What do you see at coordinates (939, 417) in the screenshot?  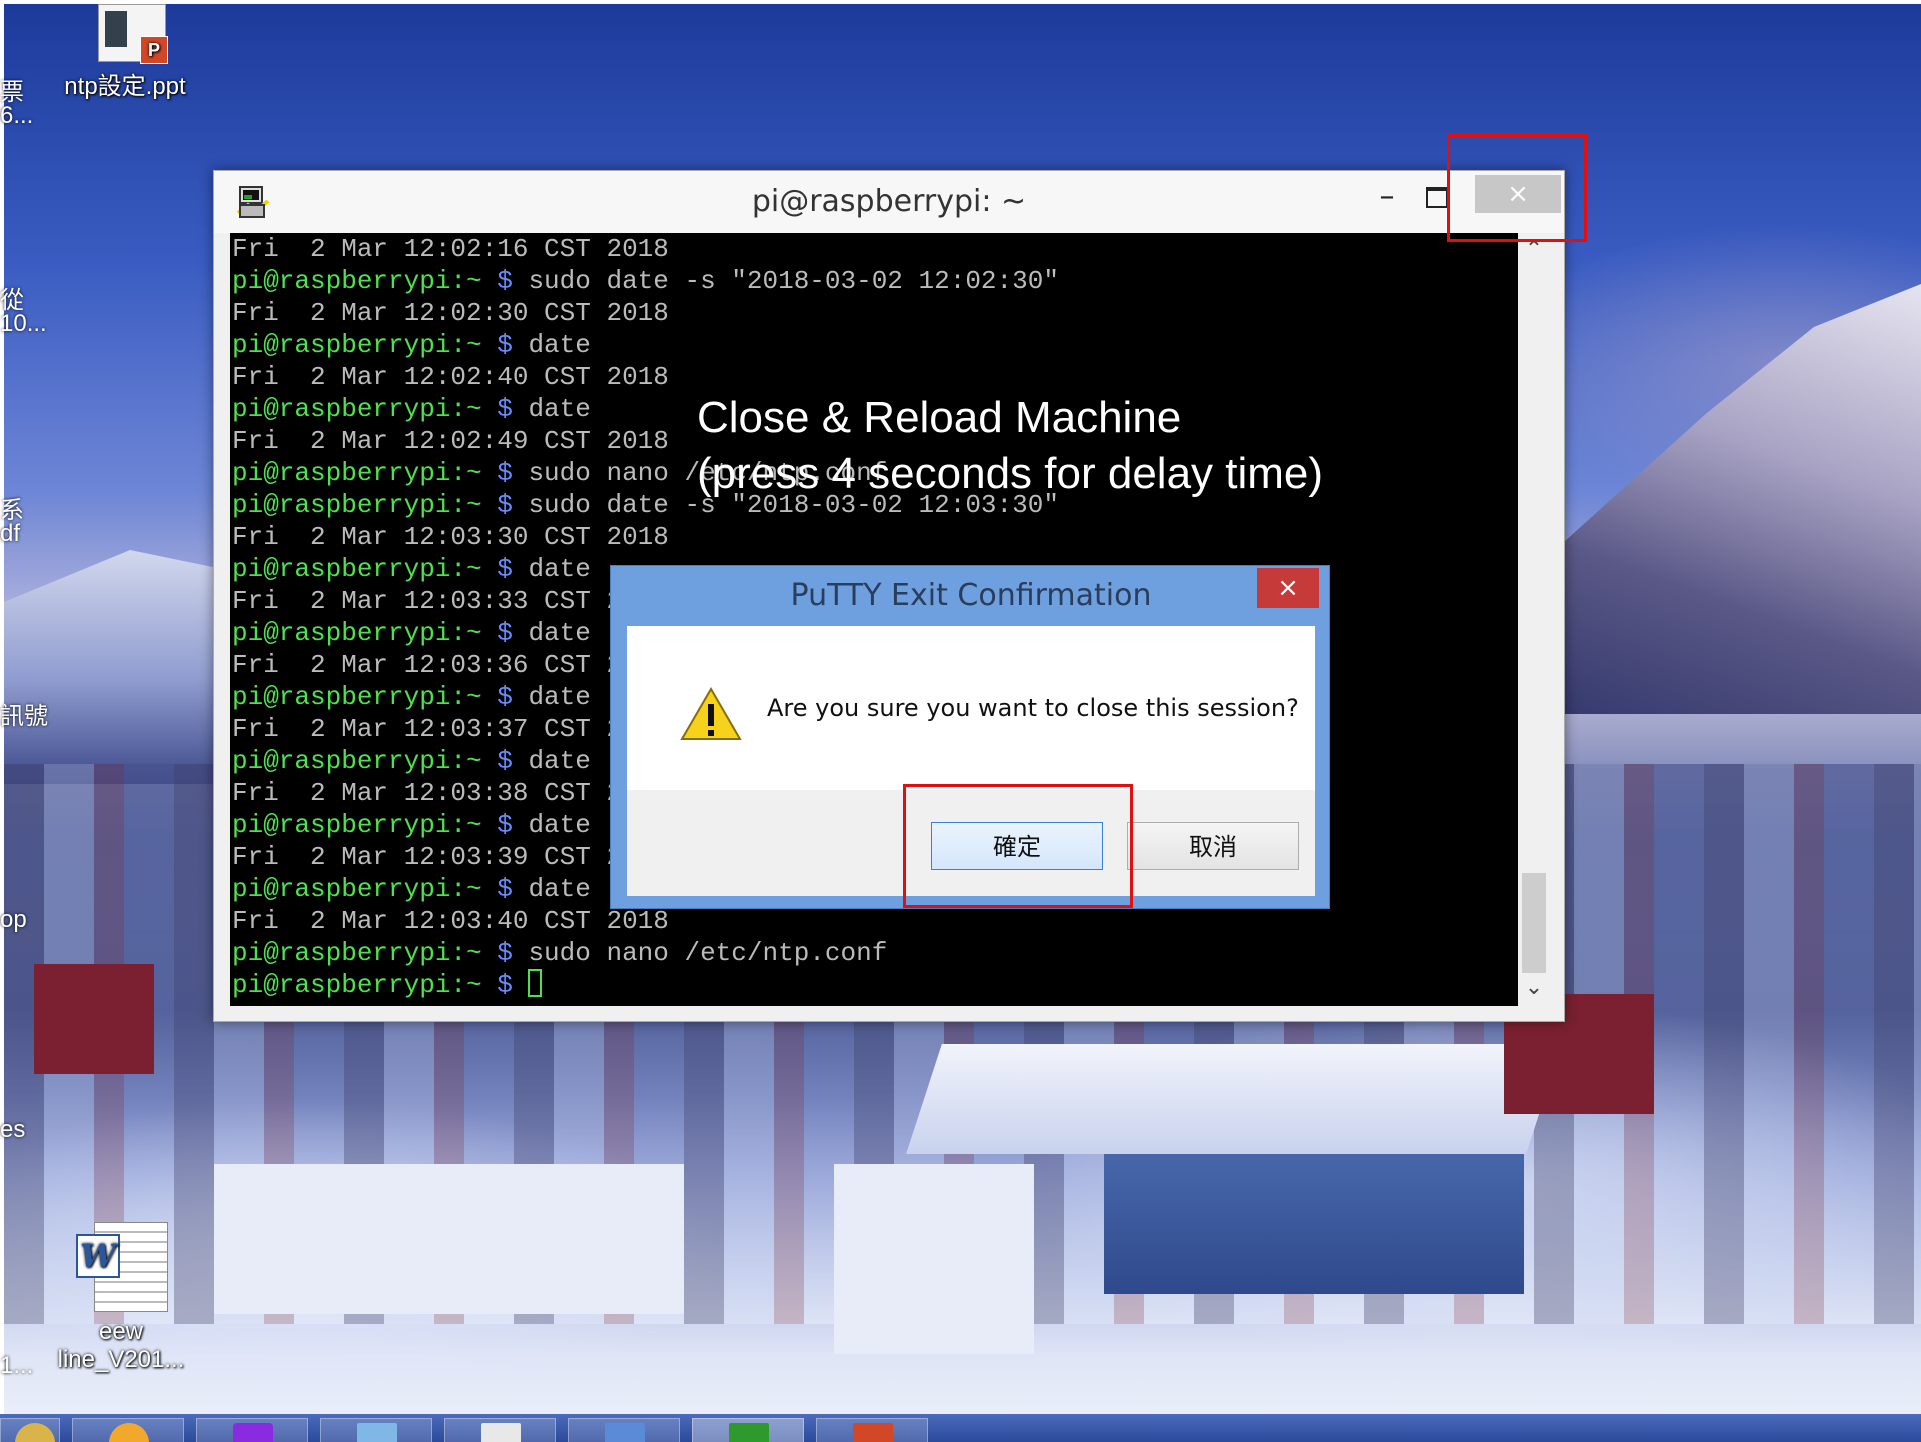 I see `annotation-line: Close & Reload Machine` at bounding box center [939, 417].